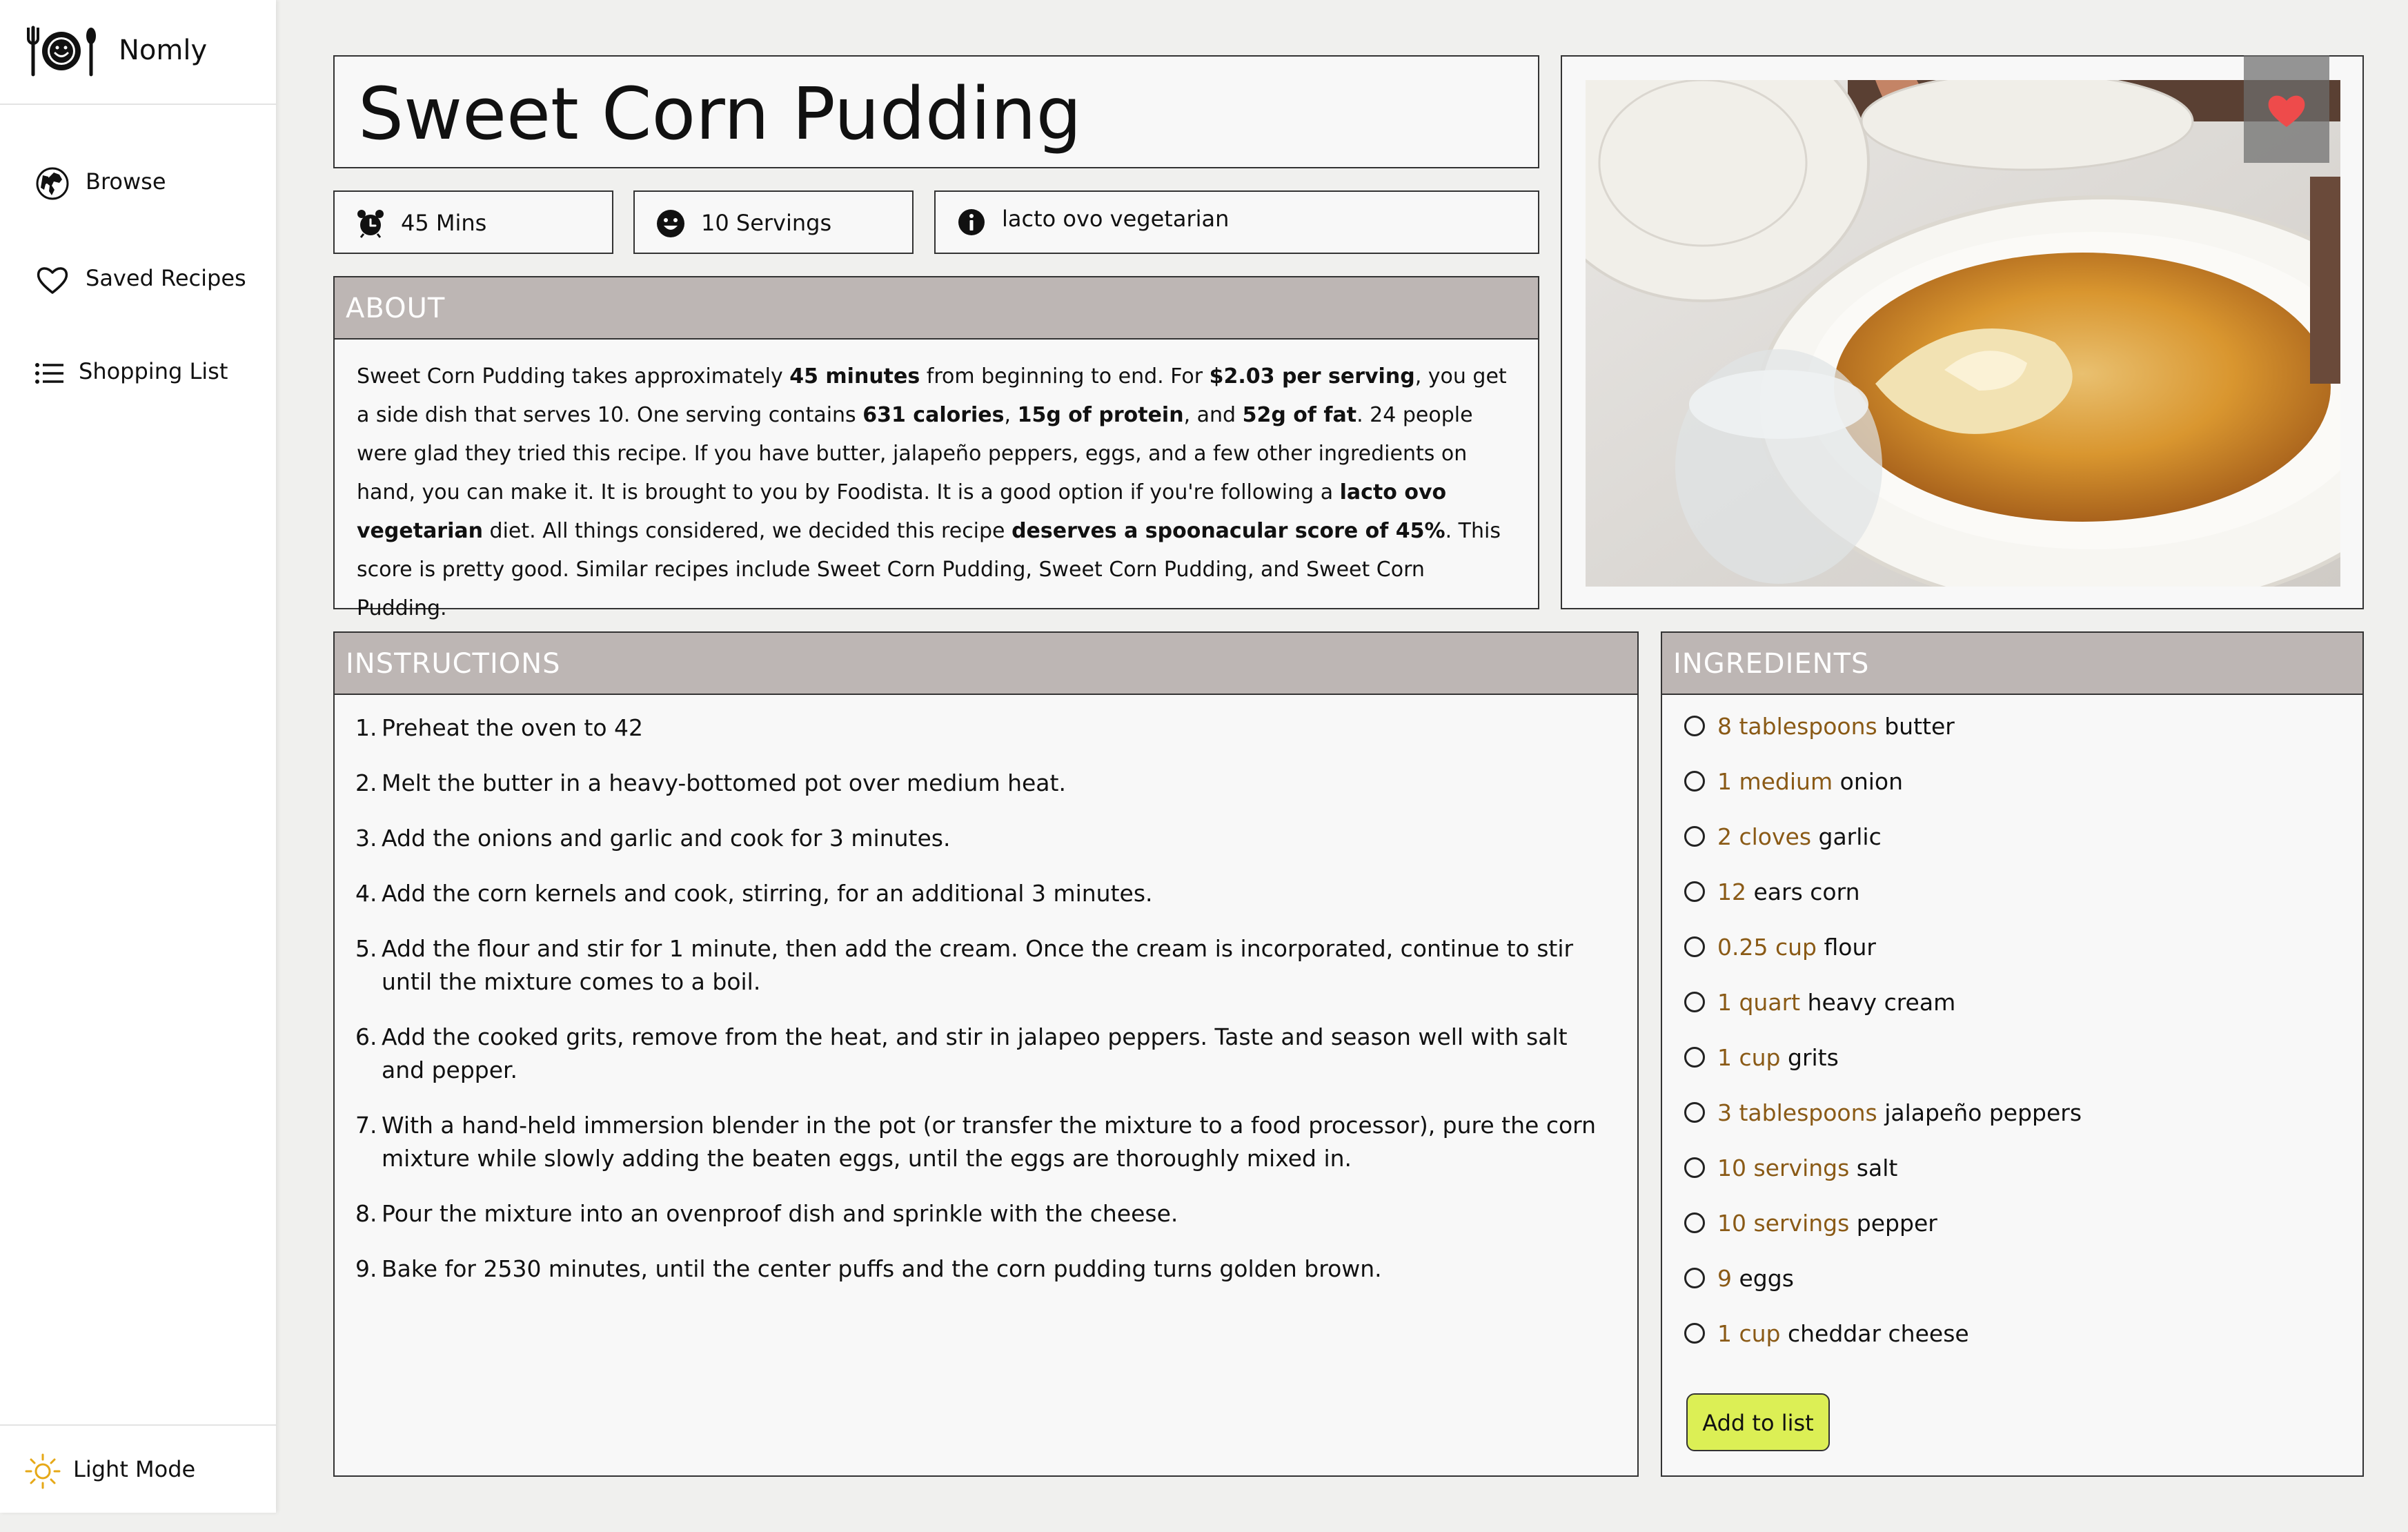  What do you see at coordinates (986, 664) in the screenshot?
I see `instructions-header: INSTRUCTIONS` at bounding box center [986, 664].